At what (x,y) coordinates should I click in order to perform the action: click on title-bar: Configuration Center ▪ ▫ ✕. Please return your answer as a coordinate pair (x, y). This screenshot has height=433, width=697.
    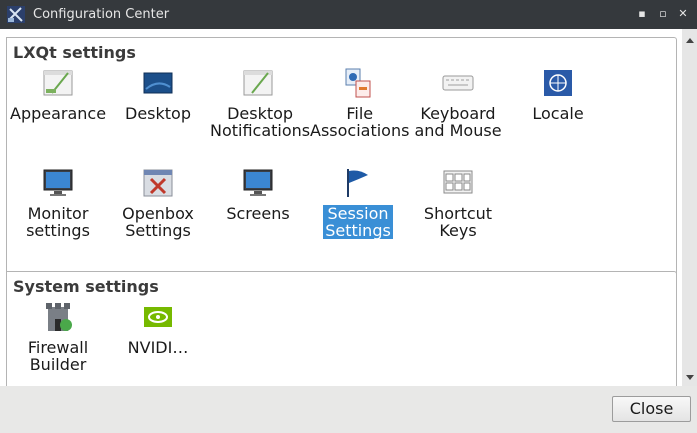
    Looking at the image, I should click on (348, 14).